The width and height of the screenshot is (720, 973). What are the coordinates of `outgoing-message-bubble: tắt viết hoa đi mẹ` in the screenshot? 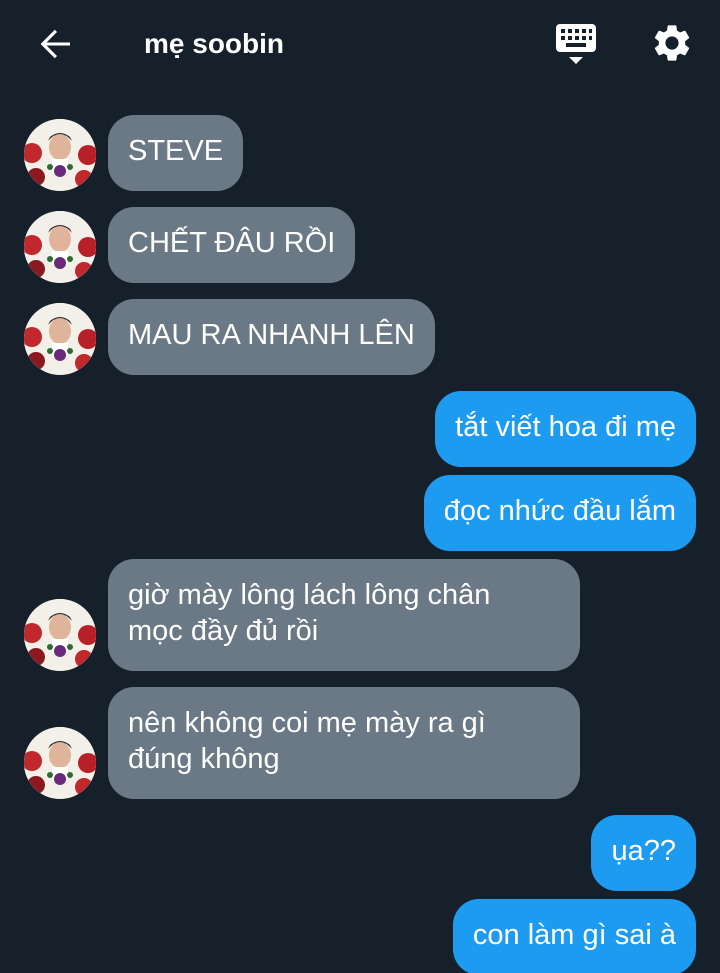 It's located at (565, 429).